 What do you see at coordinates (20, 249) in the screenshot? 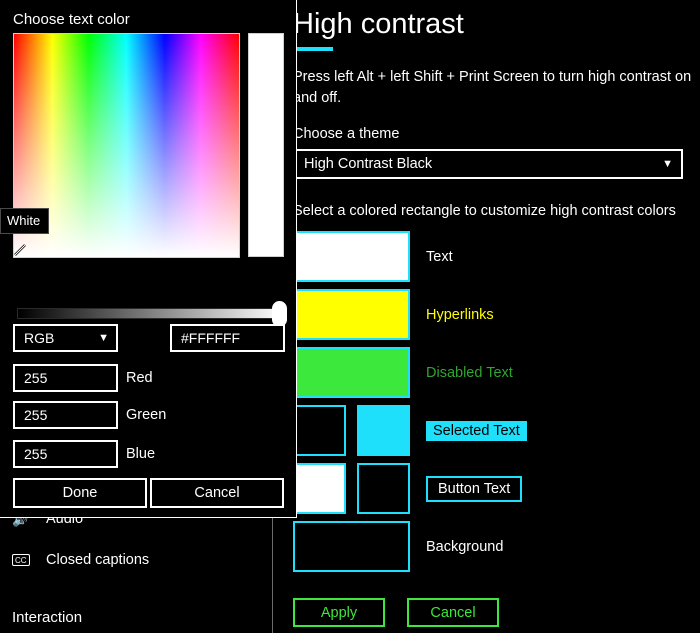
I see `color-picker-cursor-icon` at bounding box center [20, 249].